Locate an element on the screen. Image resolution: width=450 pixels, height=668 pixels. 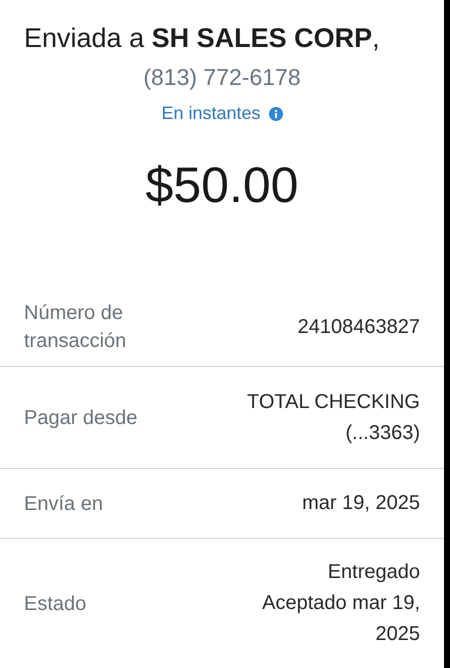
phone-number: (813) 772-6178 is located at coordinates (222, 77).